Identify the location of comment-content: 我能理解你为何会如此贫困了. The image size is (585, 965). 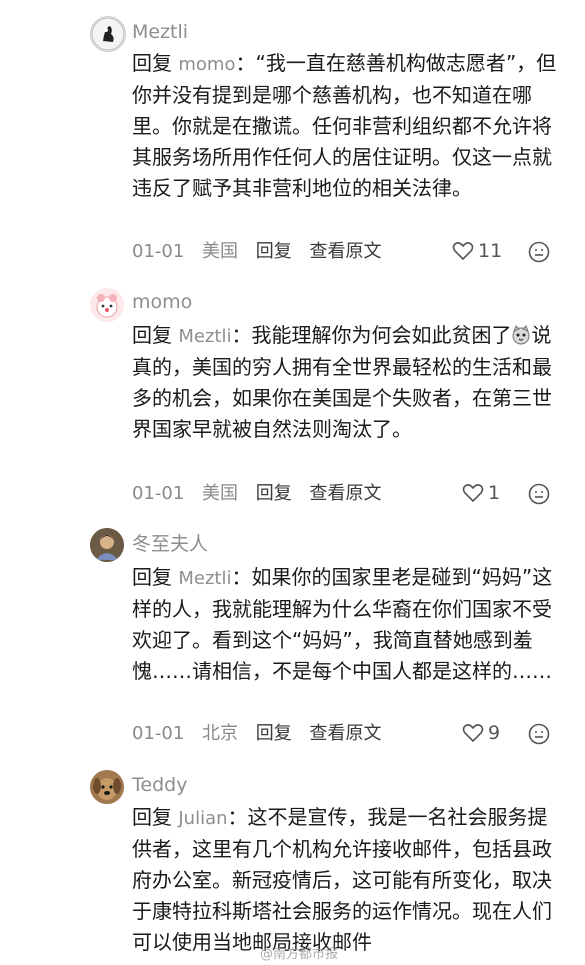
(381, 335).